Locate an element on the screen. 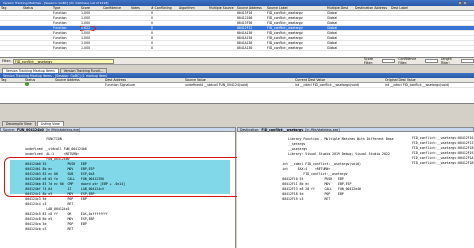 The width and height of the screenshot is (474, 248). col-multiple-dest: Multiple Dest is located at coordinates (340, 8).